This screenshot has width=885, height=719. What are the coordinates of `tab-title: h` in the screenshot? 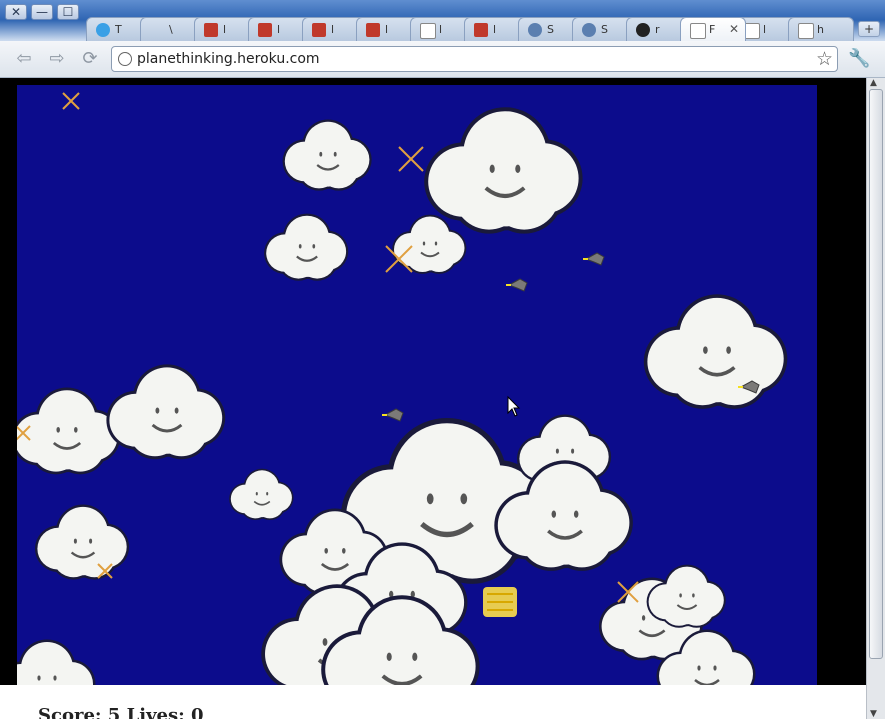 It's located at (820, 29).